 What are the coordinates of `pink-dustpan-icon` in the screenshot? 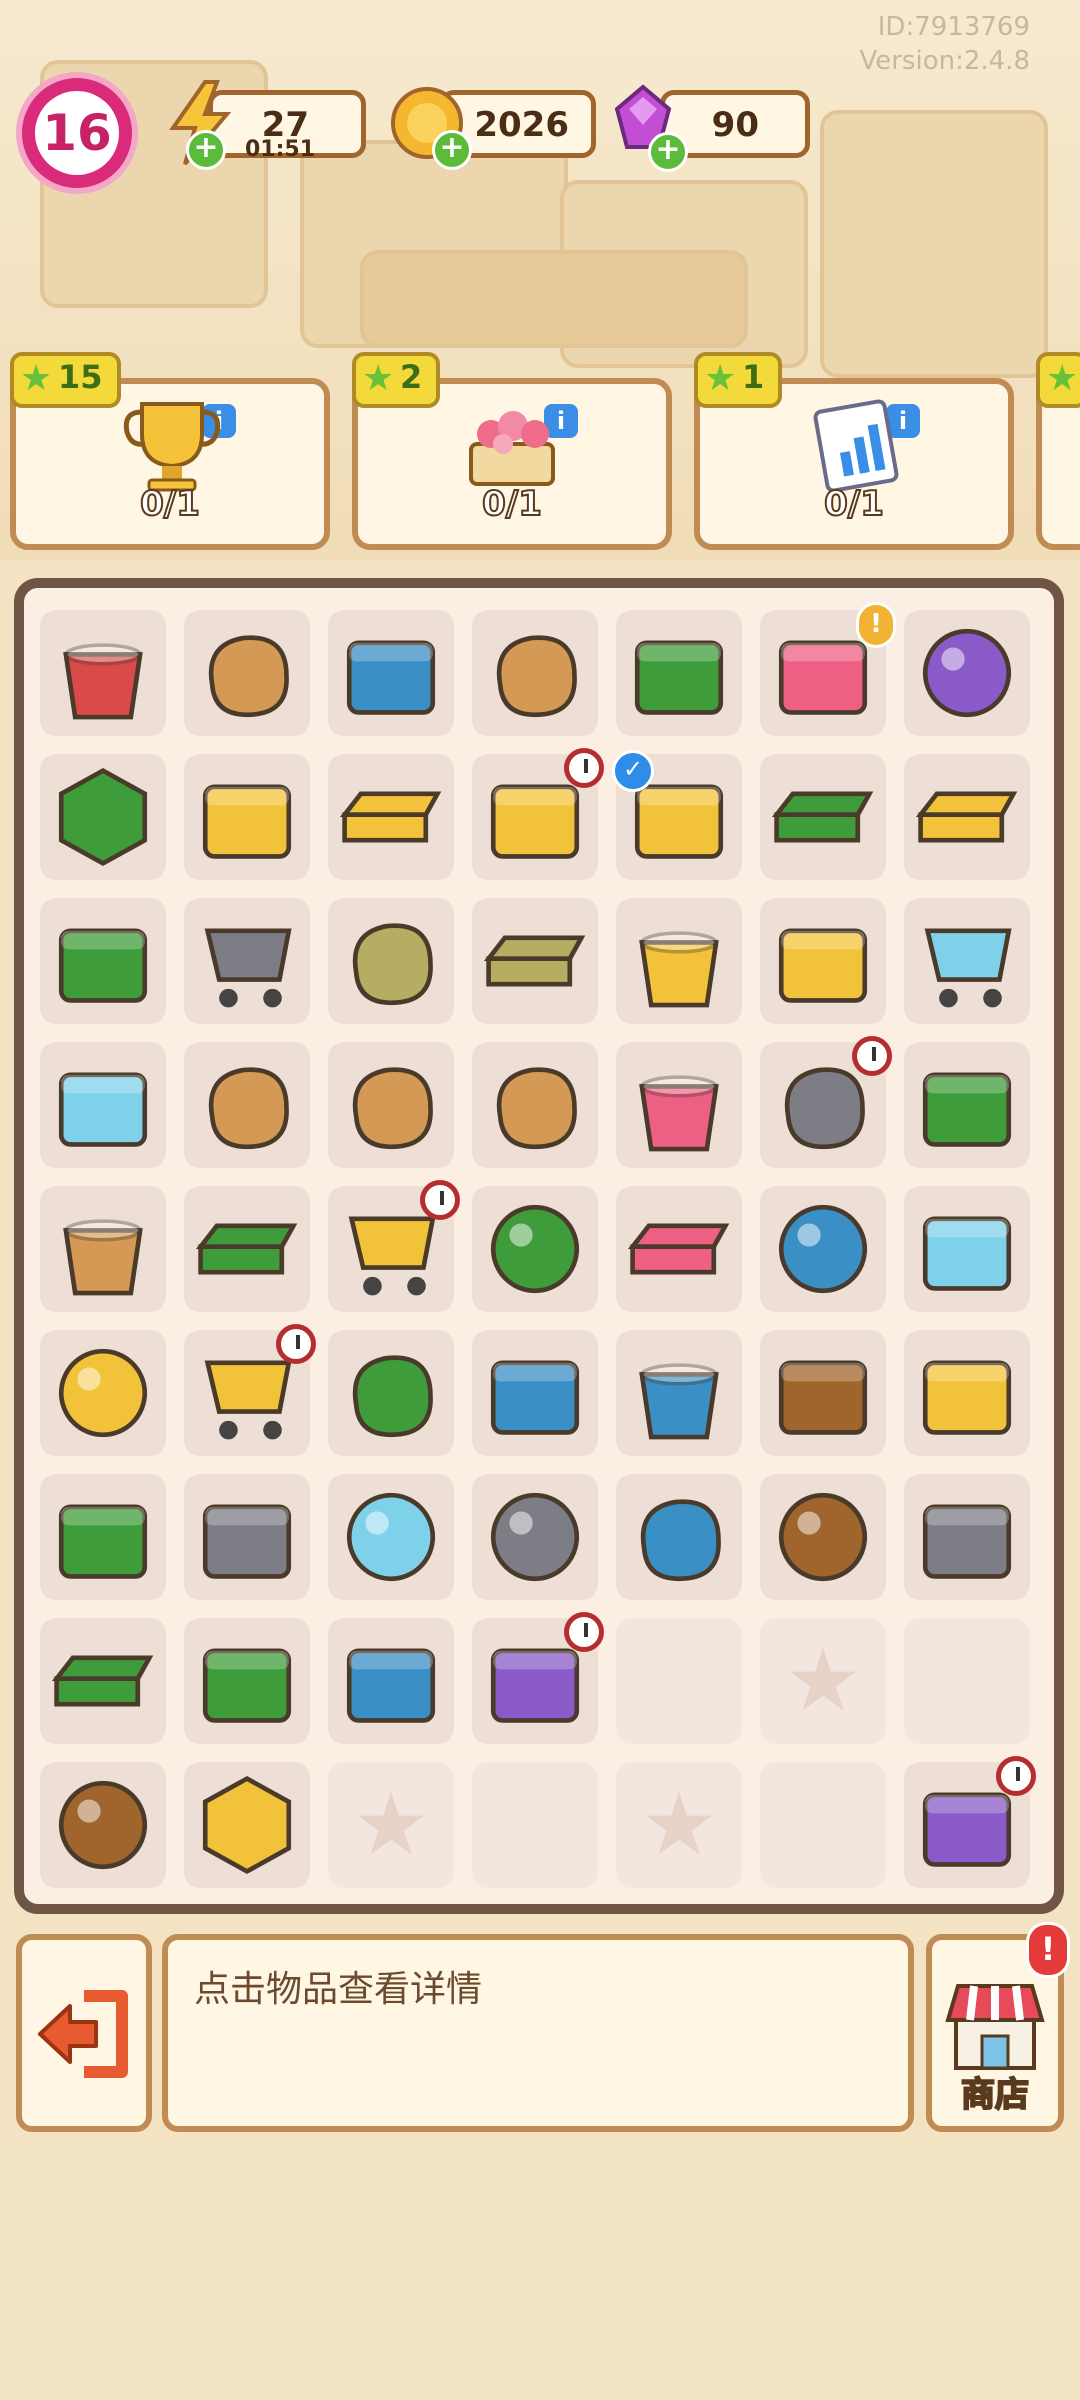 It's located at (679, 1249).